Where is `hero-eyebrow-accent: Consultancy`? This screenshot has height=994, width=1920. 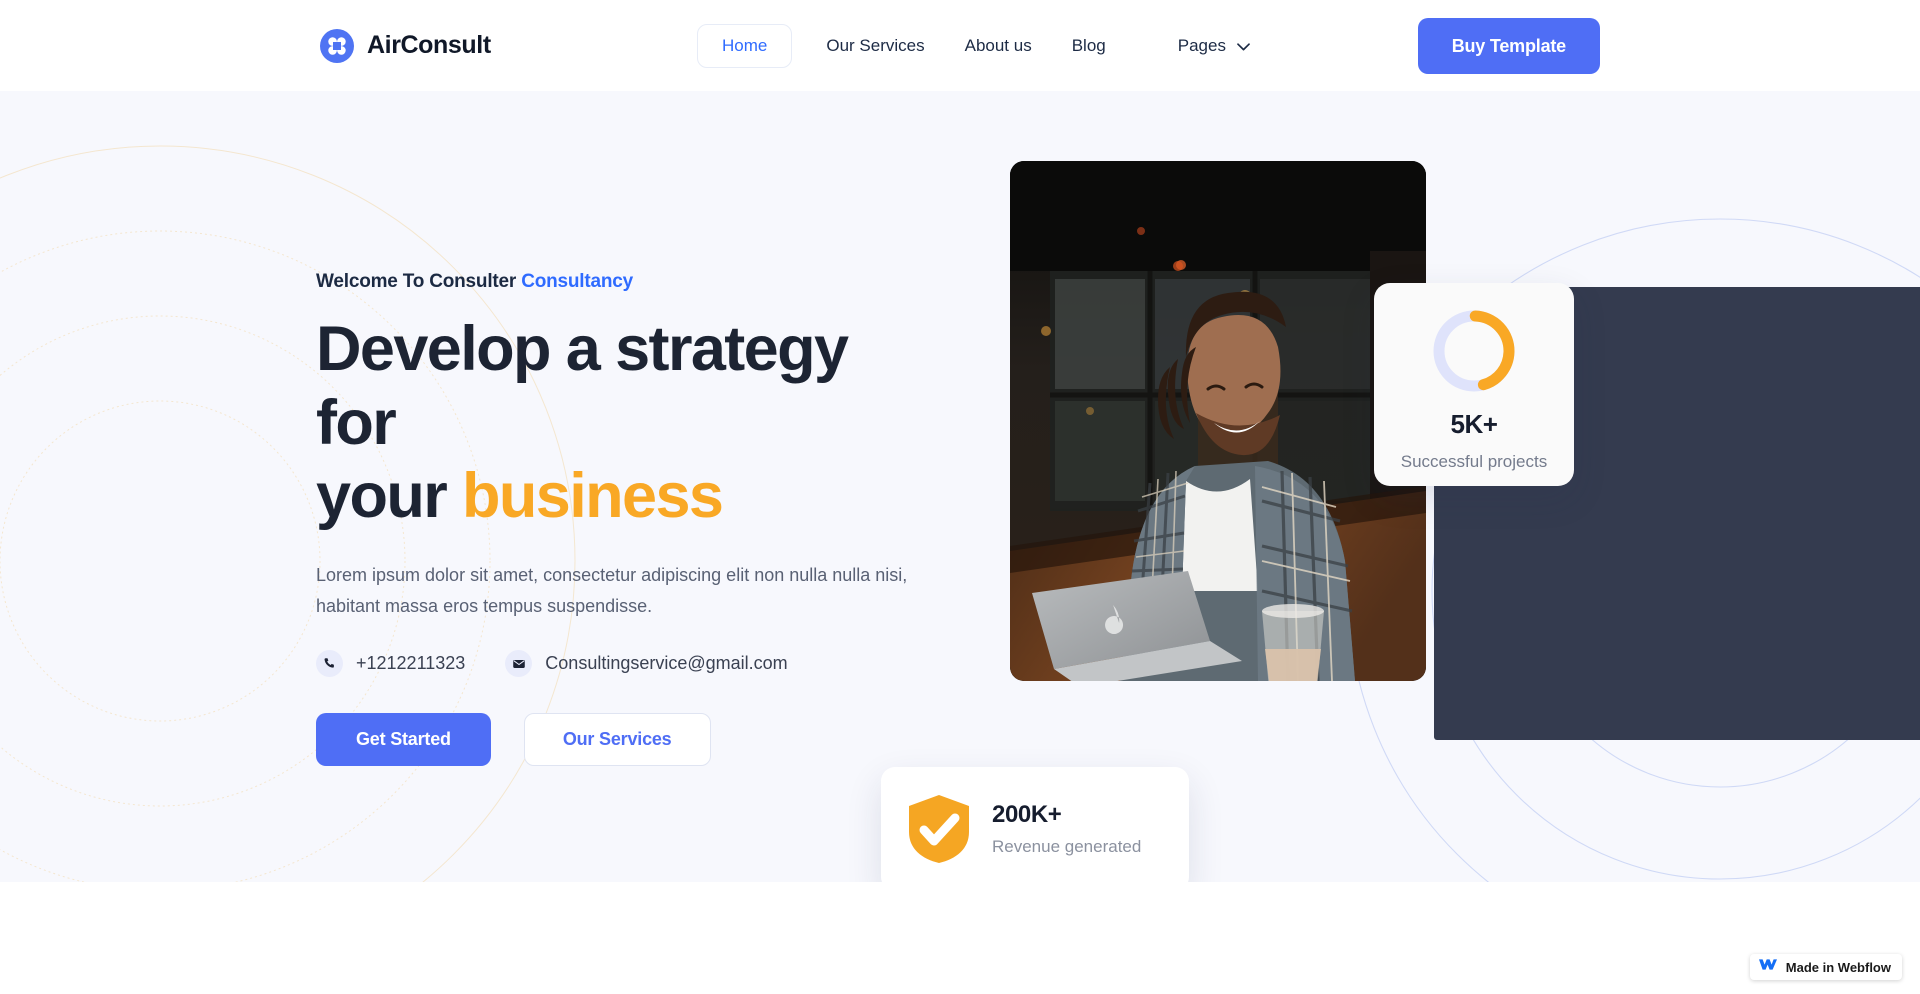
hero-eyebrow-accent: Consultancy is located at coordinates (577, 281).